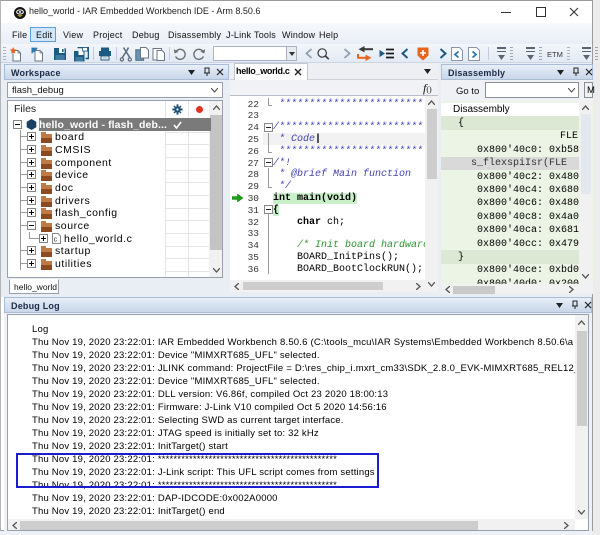  What do you see at coordinates (56, 239) in the screenshot?
I see `svg-text: c` at bounding box center [56, 239].